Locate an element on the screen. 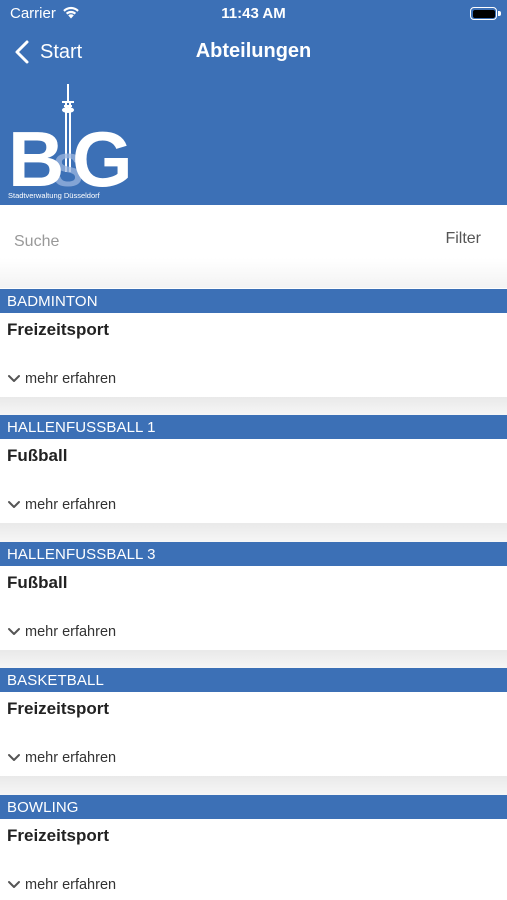 Image resolution: width=507 pixels, height=900 pixels. svg-text: B is located at coordinates (36, 157).